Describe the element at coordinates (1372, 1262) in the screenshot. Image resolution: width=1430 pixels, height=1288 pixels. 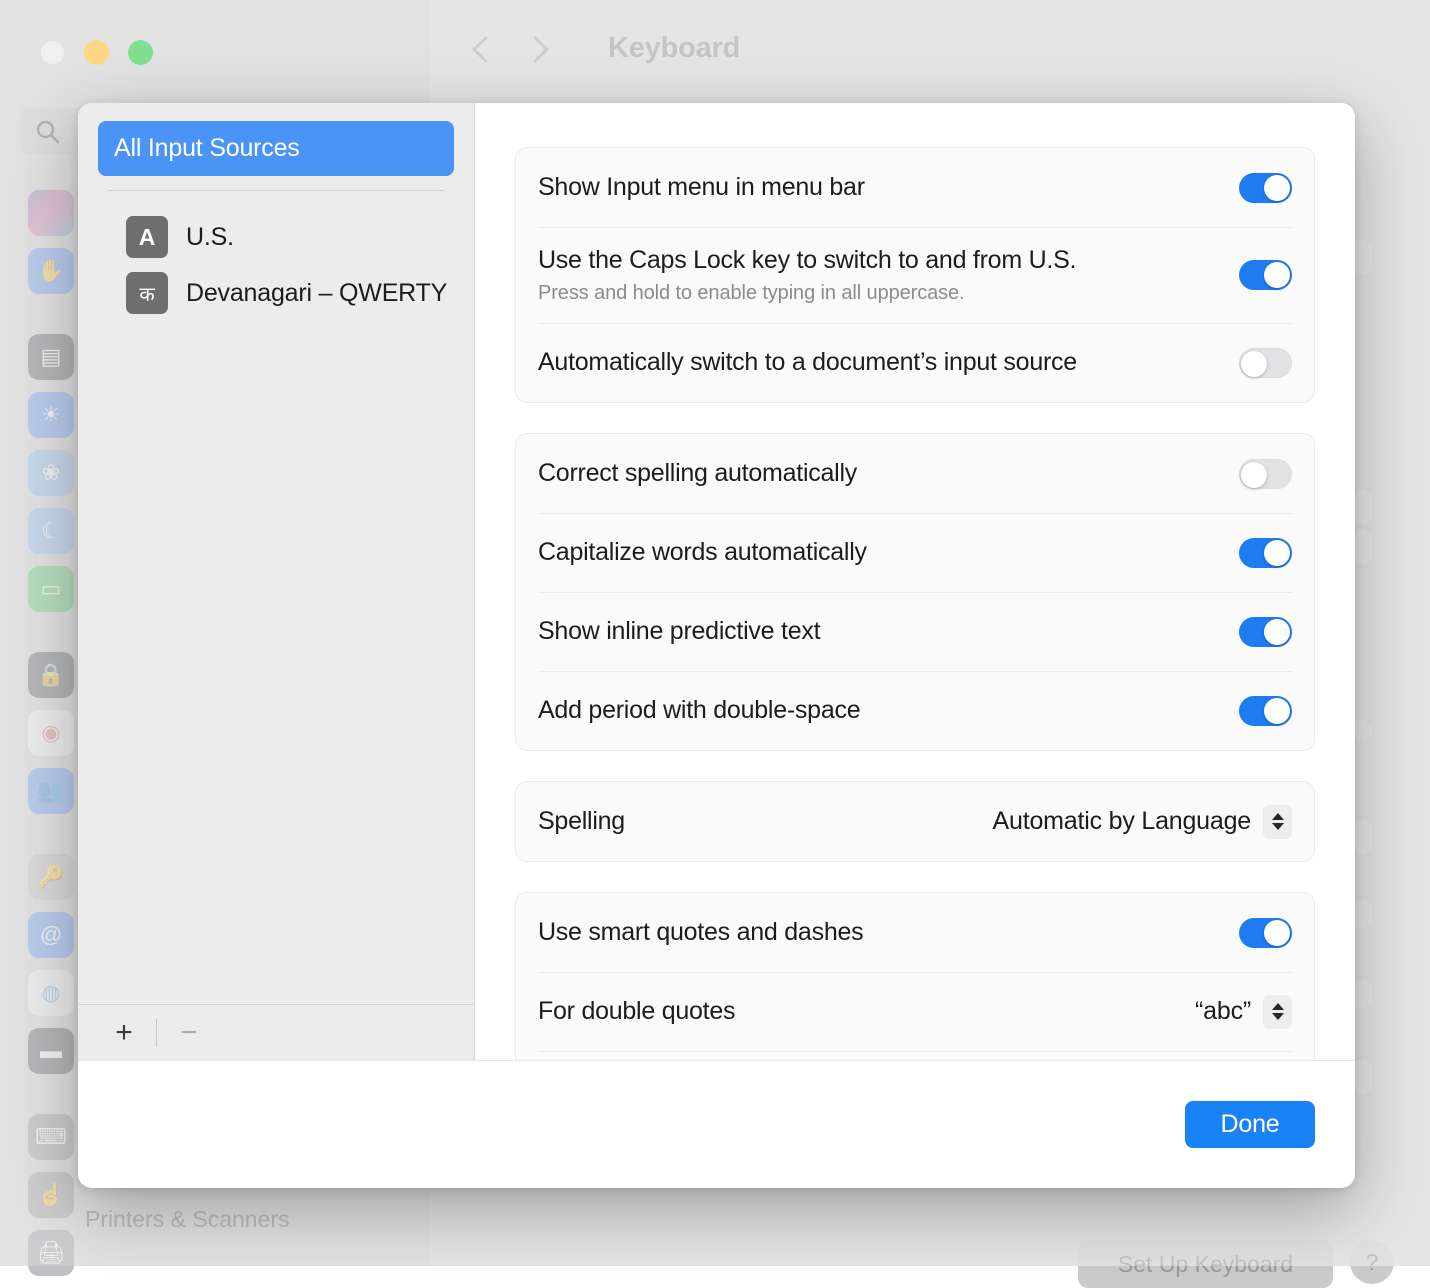
I see `help-button: ?` at that location.